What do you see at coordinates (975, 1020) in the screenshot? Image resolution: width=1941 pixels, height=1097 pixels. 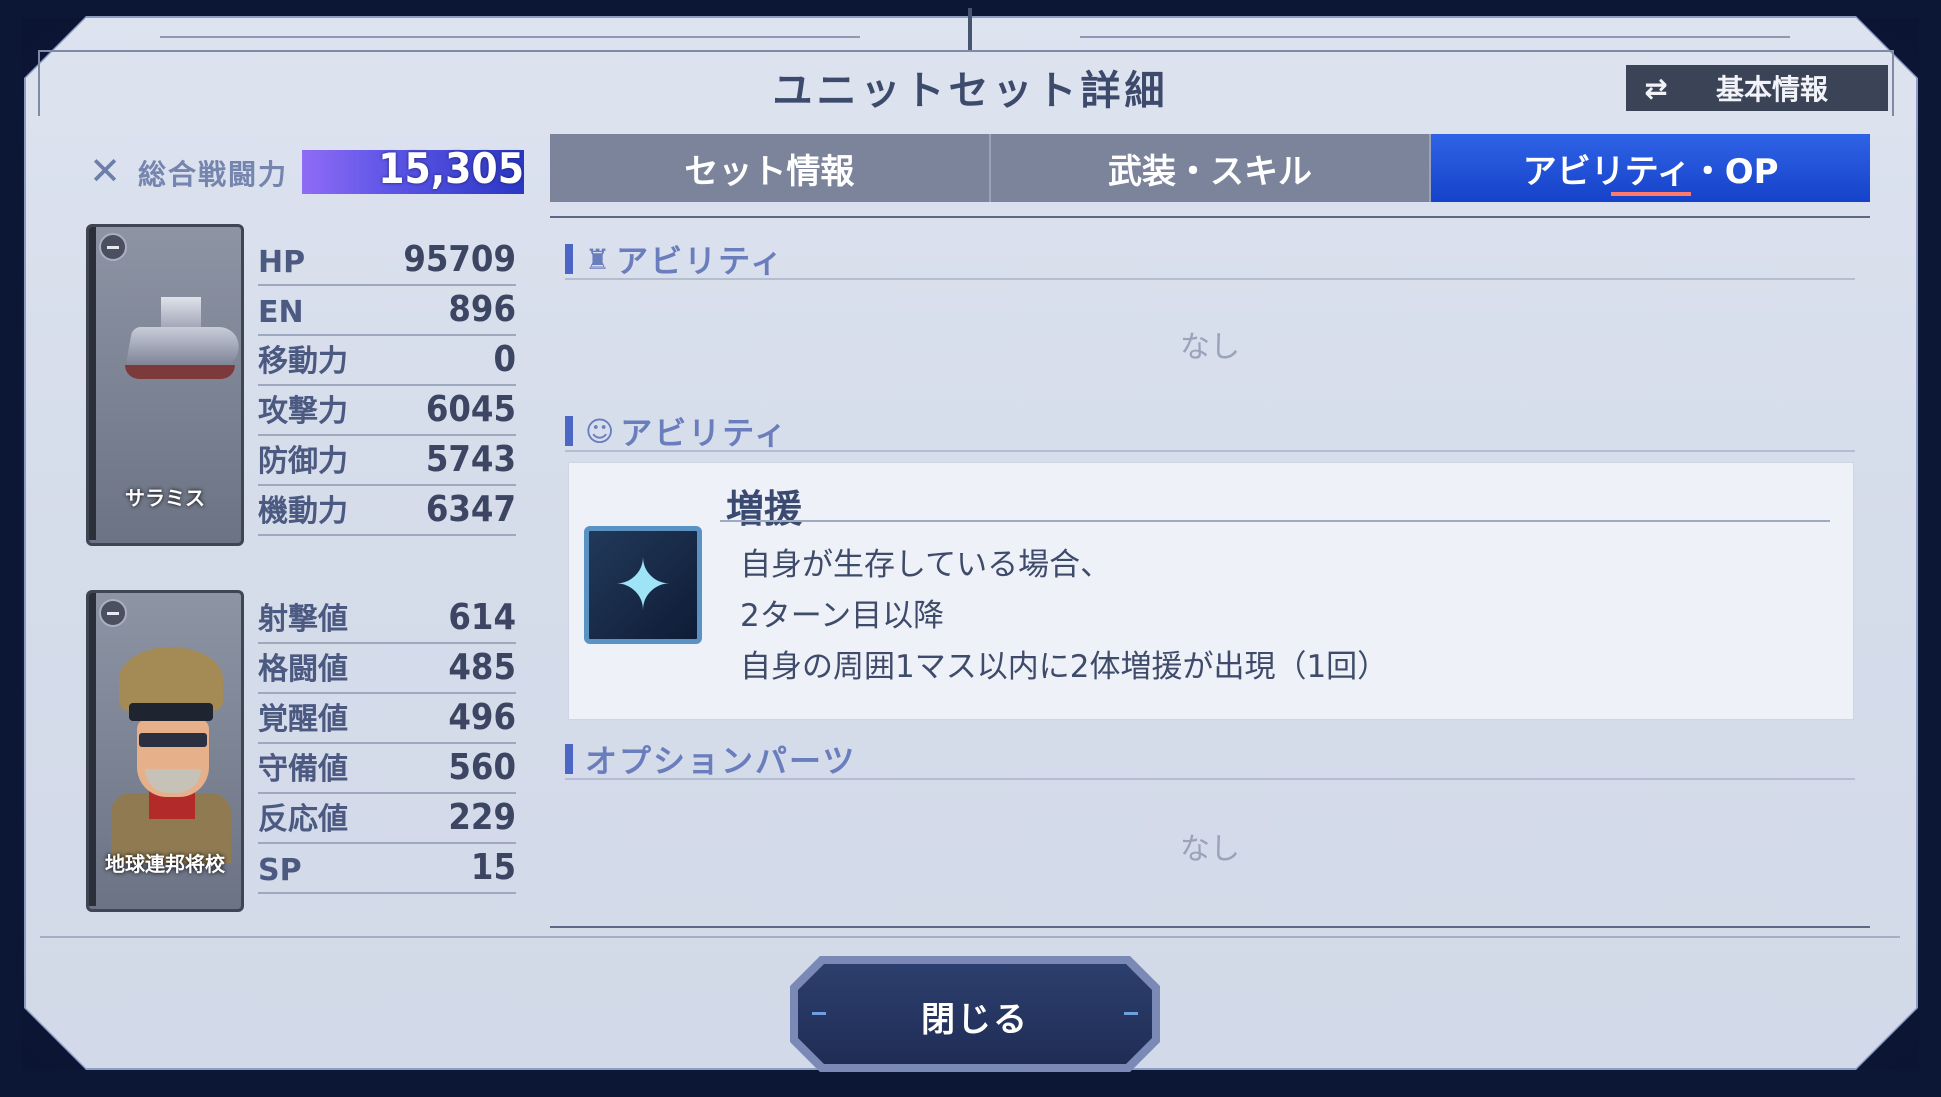 I see `close-button-label: 閉じる` at bounding box center [975, 1020].